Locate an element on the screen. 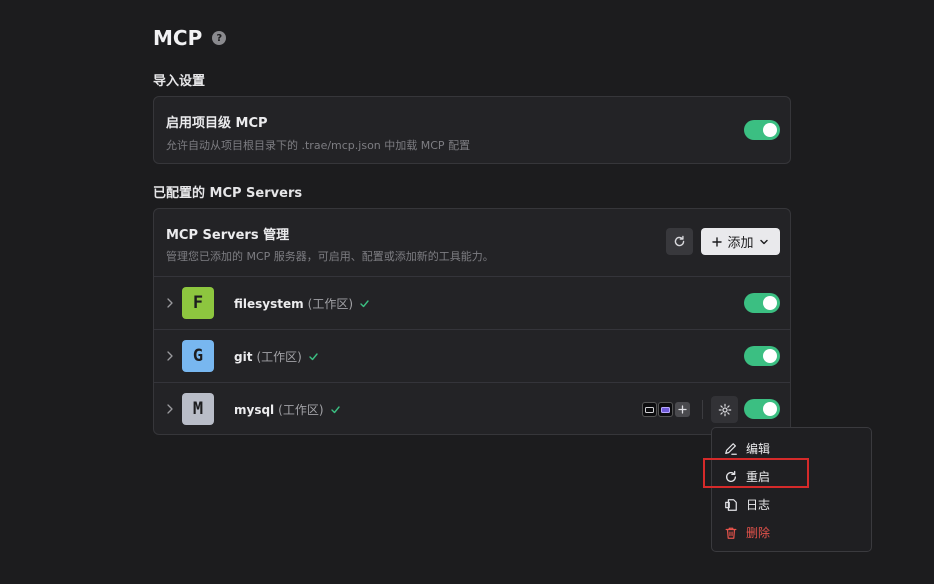 Image resolution: width=934 pixels, height=584 pixels. more-tools-icon is located at coordinates (682, 409).